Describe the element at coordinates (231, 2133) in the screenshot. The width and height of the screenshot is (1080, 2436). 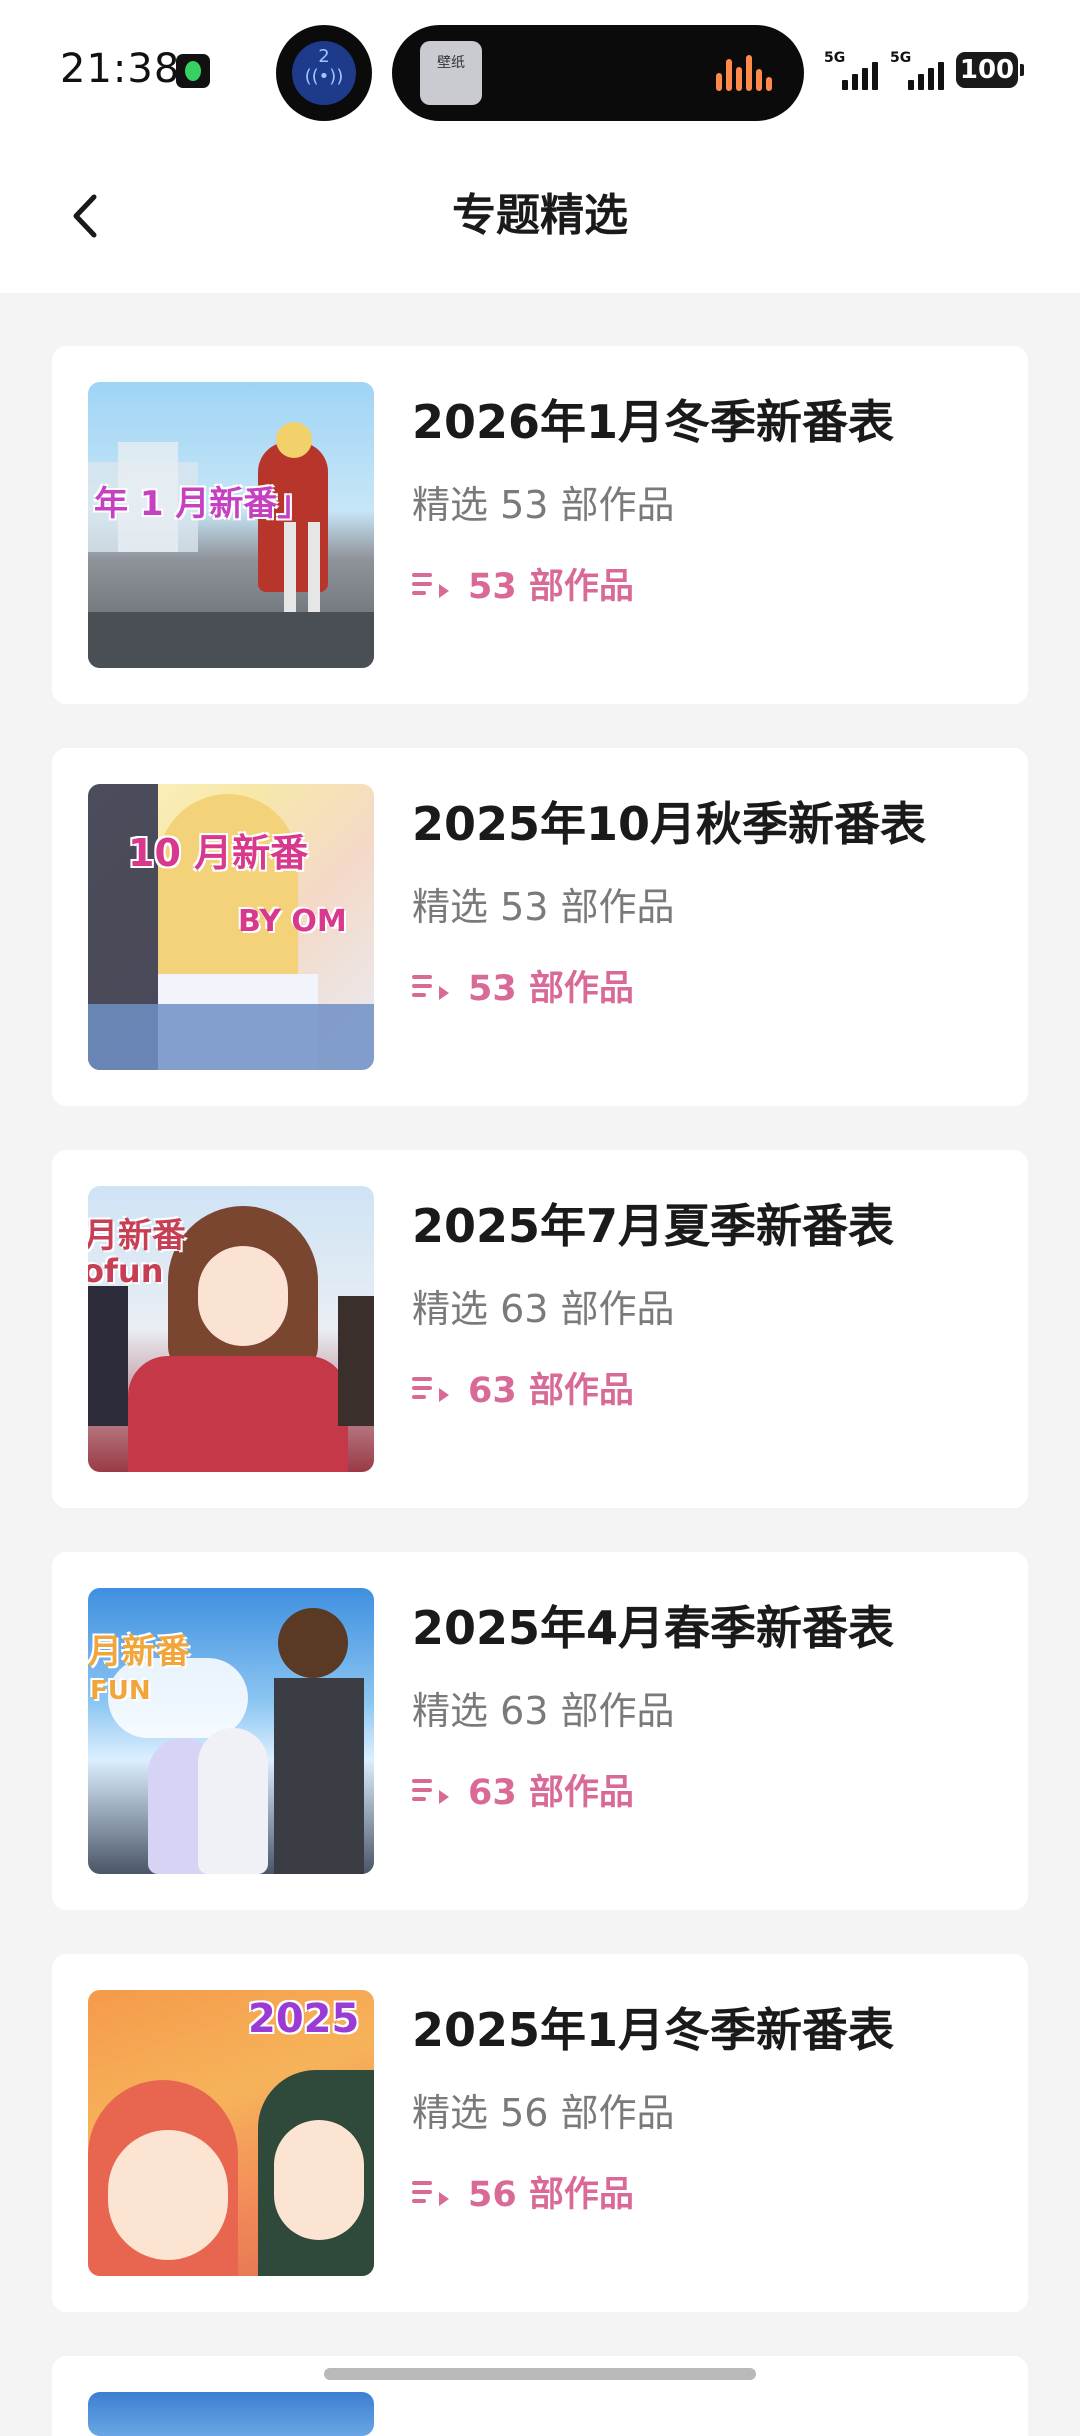
I see `collection-cover: 2025` at that location.